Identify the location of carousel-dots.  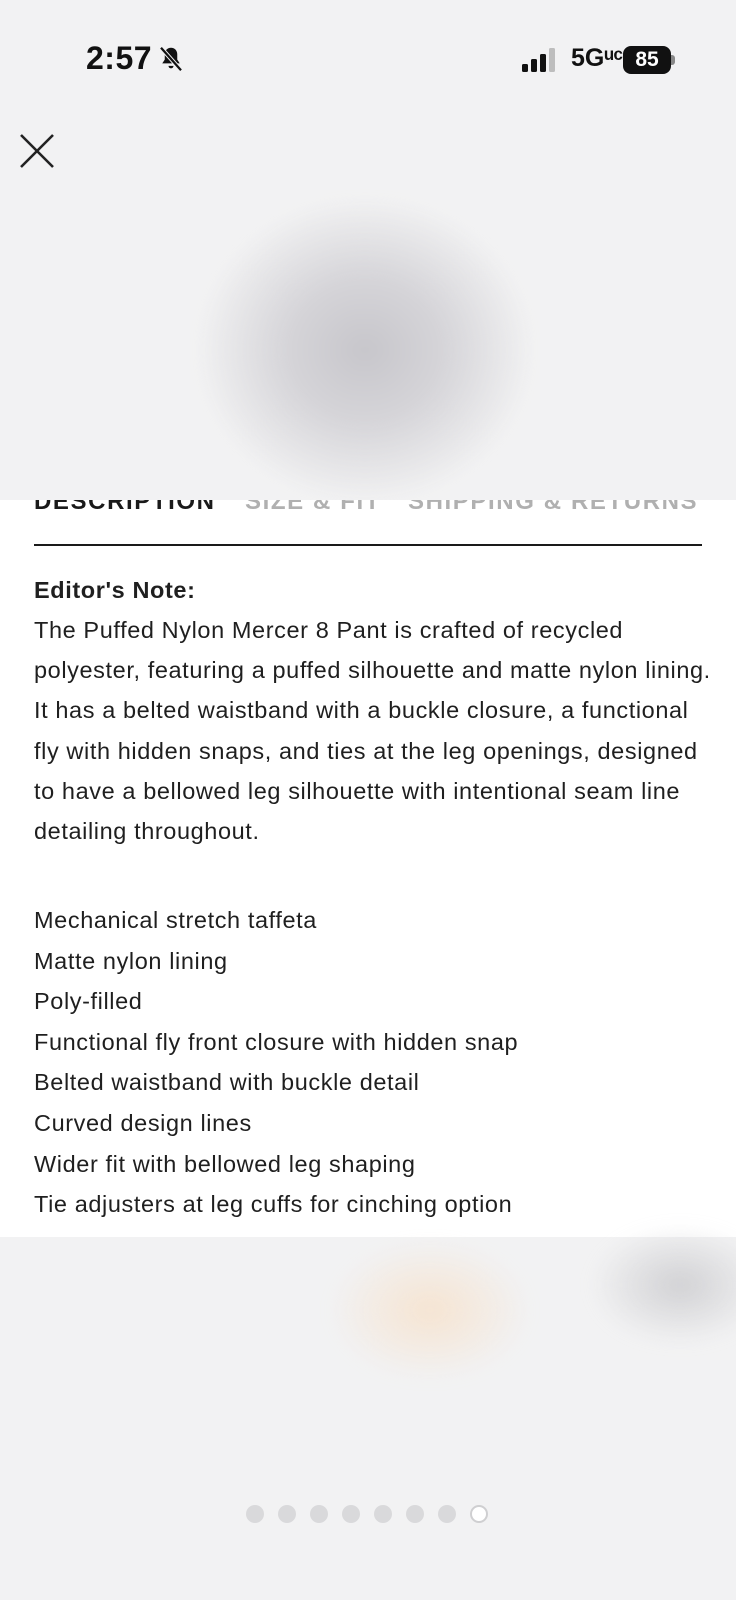
(371, 1515).